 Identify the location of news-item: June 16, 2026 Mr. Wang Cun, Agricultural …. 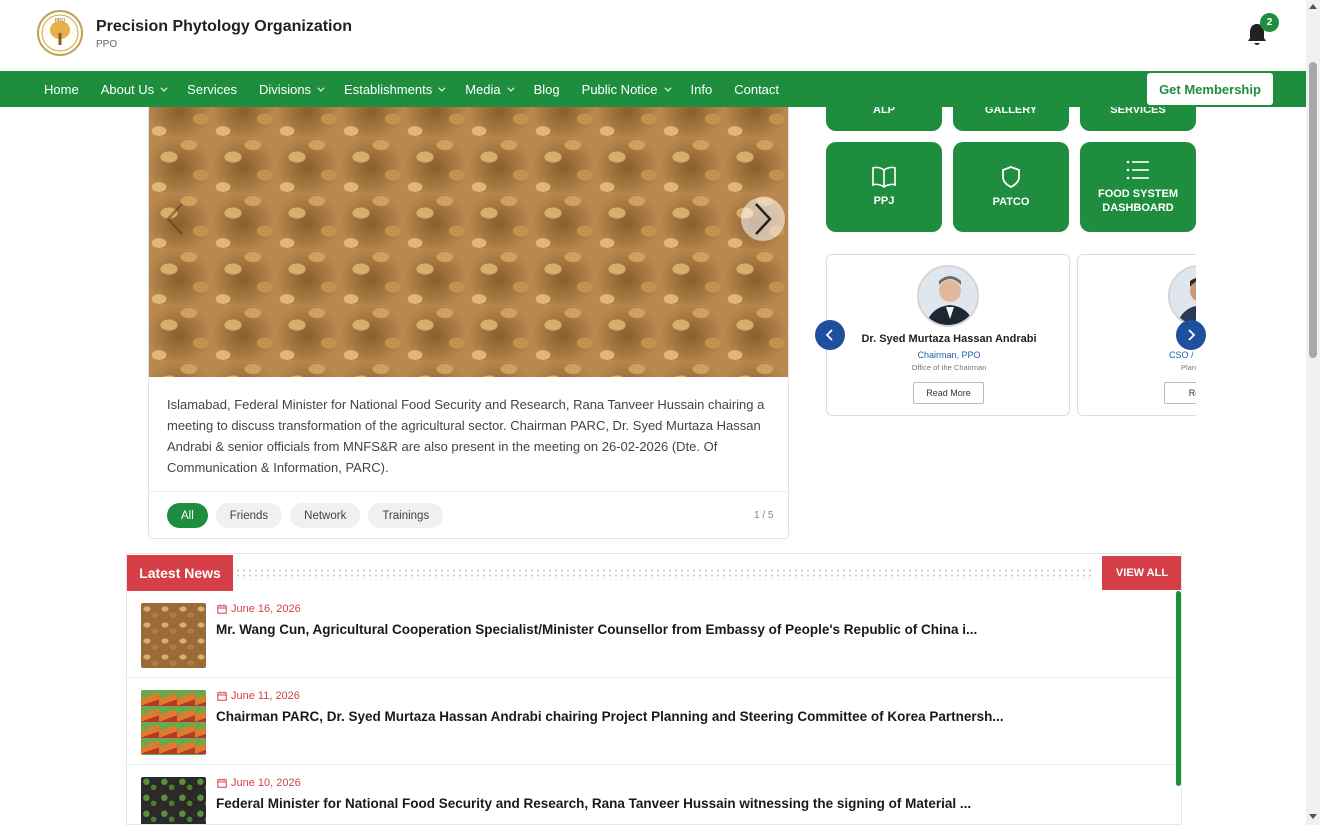
(652, 634).